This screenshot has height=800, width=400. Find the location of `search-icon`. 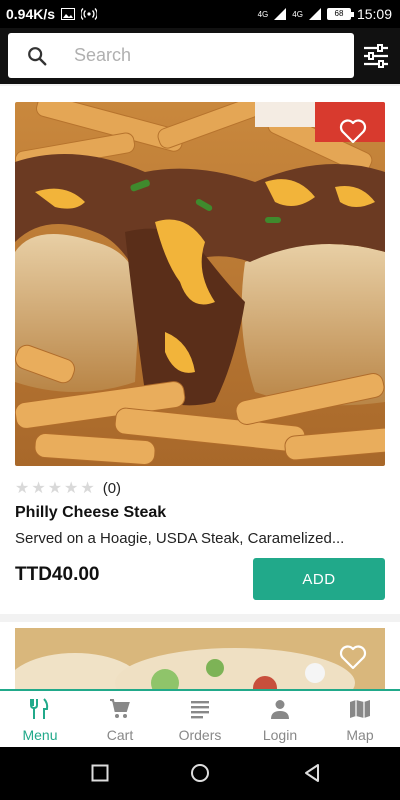

search-icon is located at coordinates (37, 55).